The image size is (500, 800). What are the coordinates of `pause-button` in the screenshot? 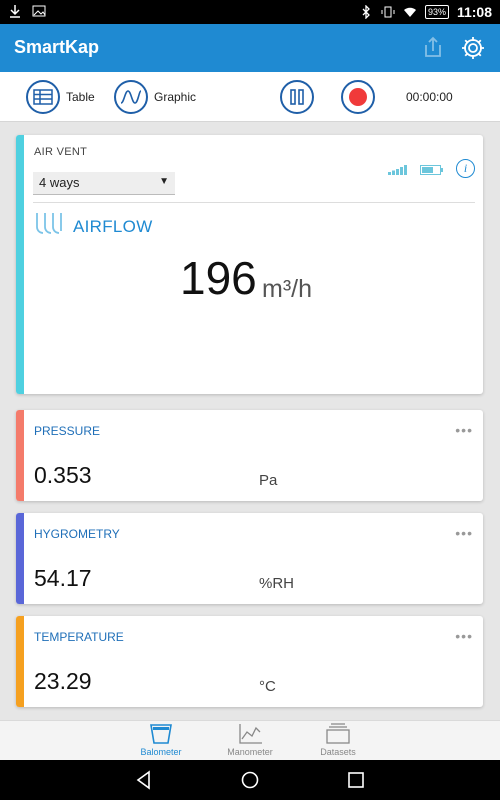 It's located at (297, 97).